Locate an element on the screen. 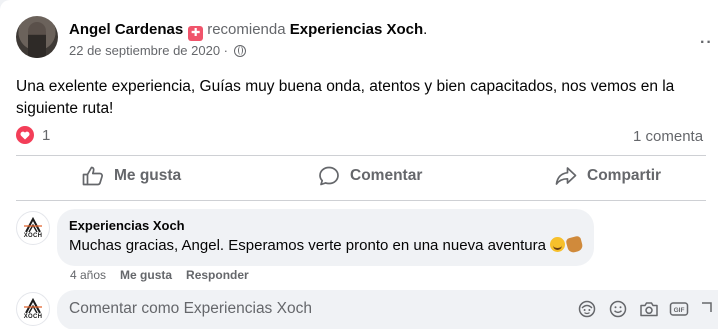 This screenshot has width=718, height=329. share-button: Compartir is located at coordinates (608, 176).